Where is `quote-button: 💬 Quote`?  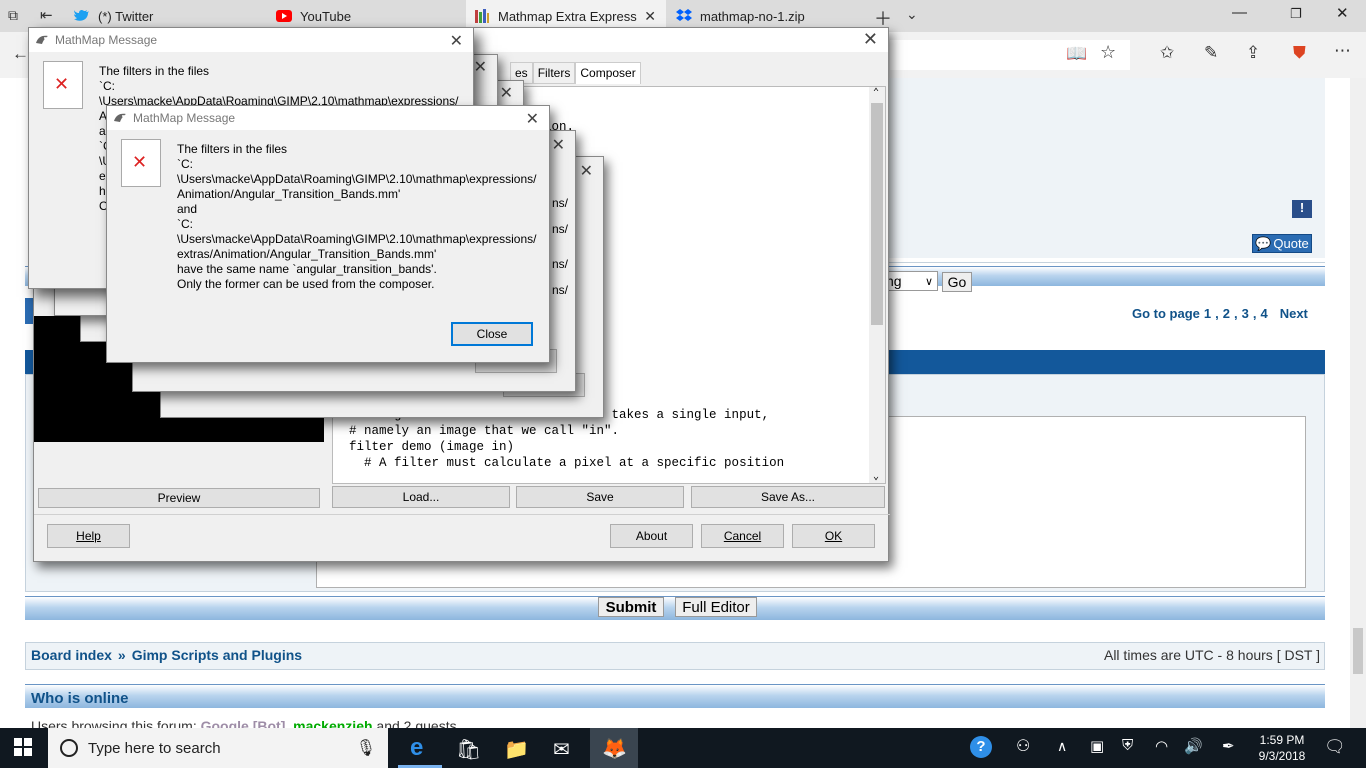
quote-button: 💬 Quote is located at coordinates (1282, 243).